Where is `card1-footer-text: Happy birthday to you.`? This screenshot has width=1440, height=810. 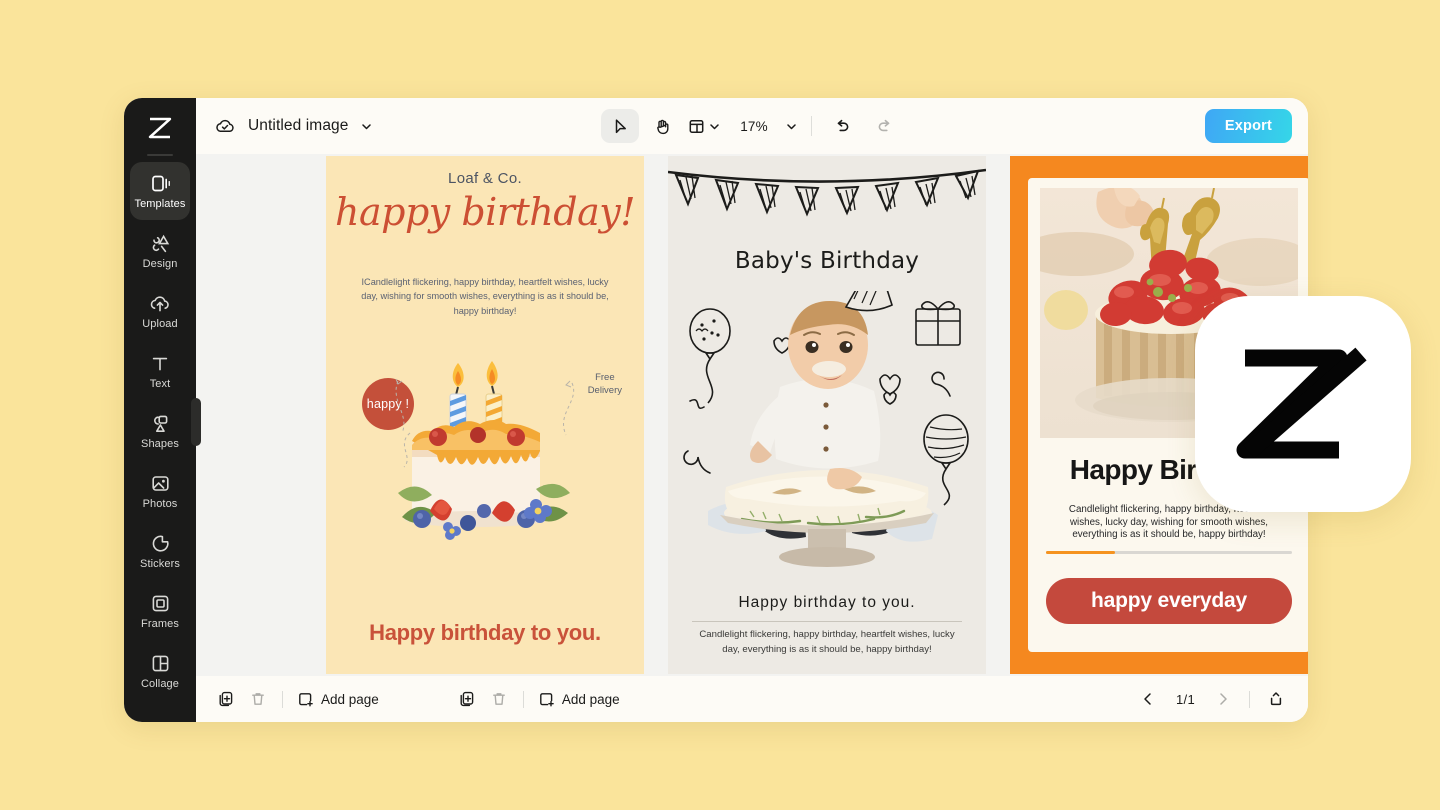 card1-footer-text: Happy birthday to you. is located at coordinates (485, 632).